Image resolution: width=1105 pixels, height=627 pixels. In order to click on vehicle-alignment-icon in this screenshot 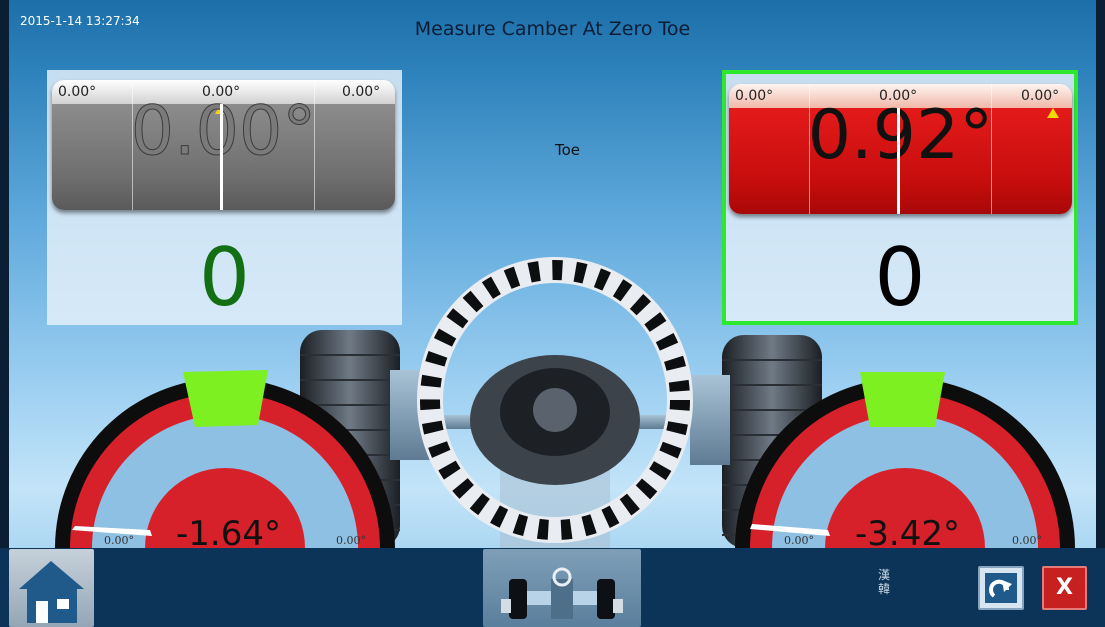, I will do `click(562, 593)`.